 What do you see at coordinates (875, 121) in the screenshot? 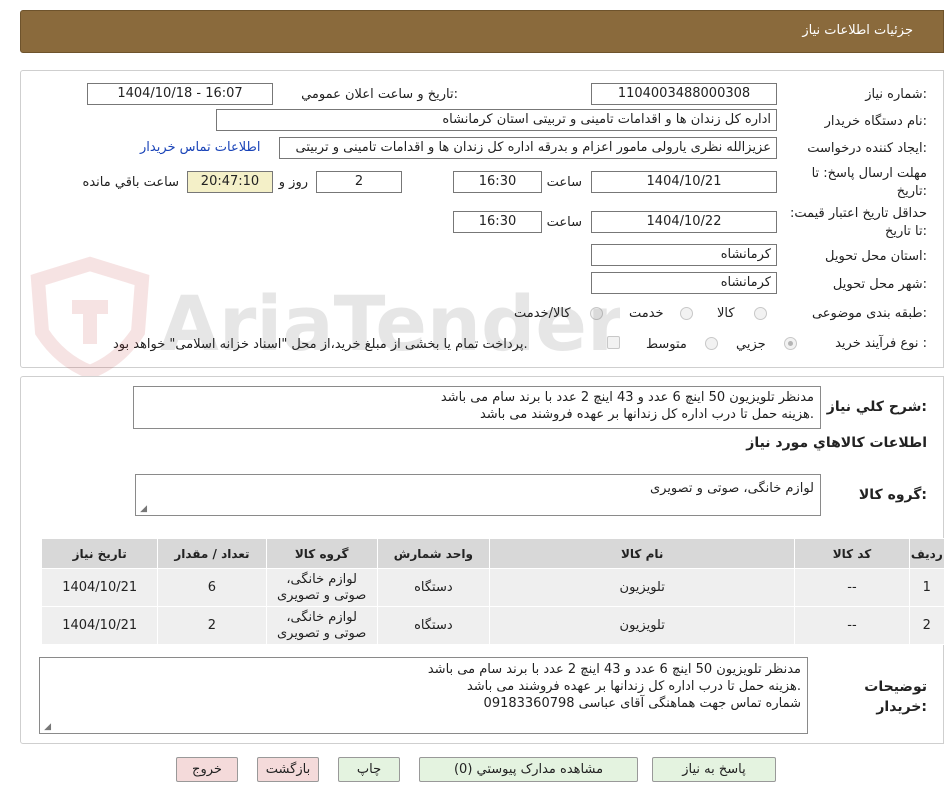
I see `buyer-org-label: نام دستگاه خریدار:` at bounding box center [875, 121].